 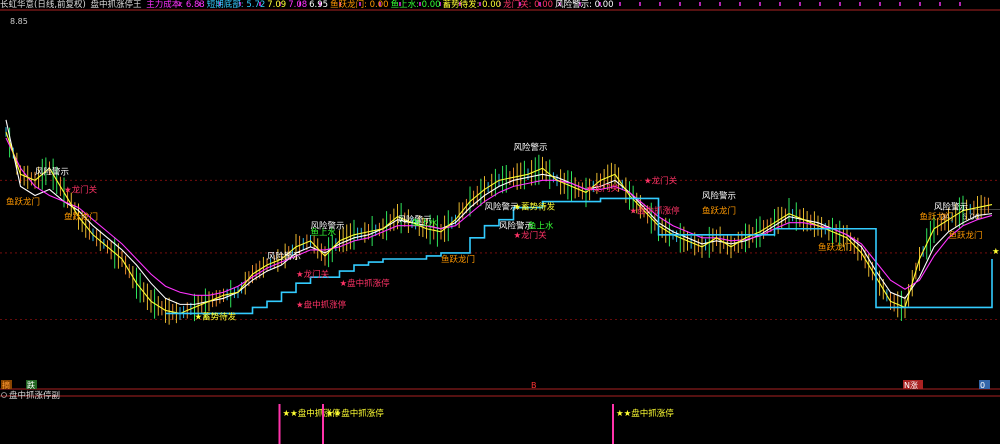 What do you see at coordinates (284, 256) in the screenshot?
I see `annotation-5: 风险警示` at bounding box center [284, 256].